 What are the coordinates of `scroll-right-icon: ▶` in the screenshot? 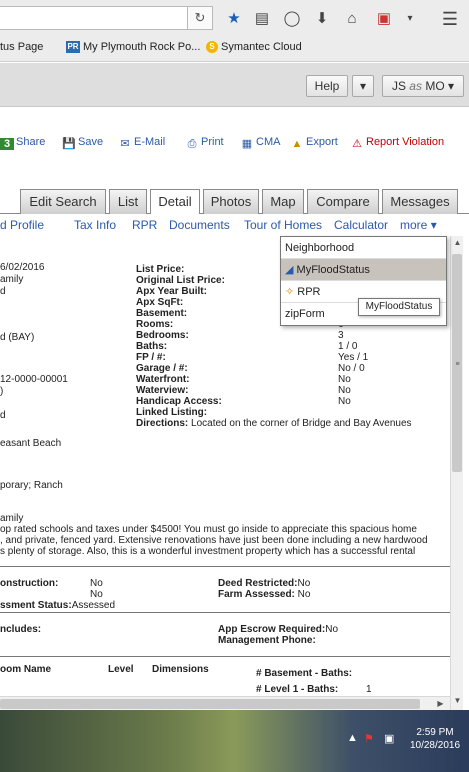 It's located at (440, 704).